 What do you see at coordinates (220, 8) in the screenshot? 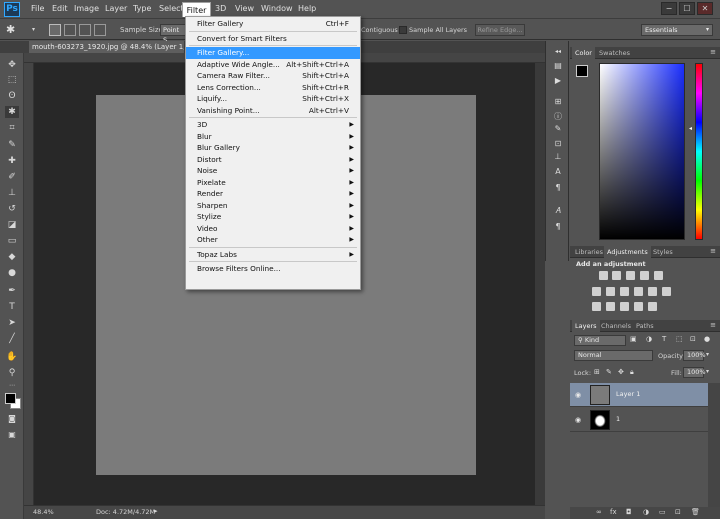
I see `menu-3d: 3D` at bounding box center [220, 8].